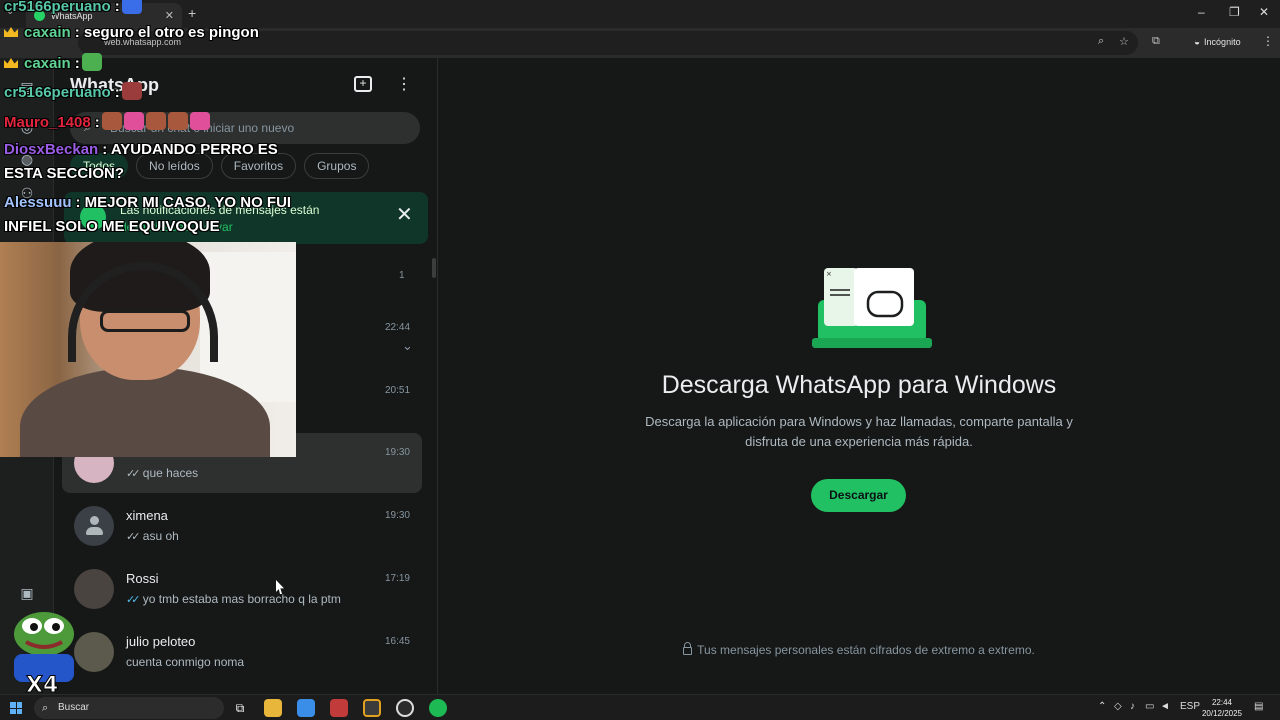 The image size is (1280, 720). What do you see at coordinates (1268, 41) in the screenshot?
I see `browser-menu-icon: ⋮` at bounding box center [1268, 41].